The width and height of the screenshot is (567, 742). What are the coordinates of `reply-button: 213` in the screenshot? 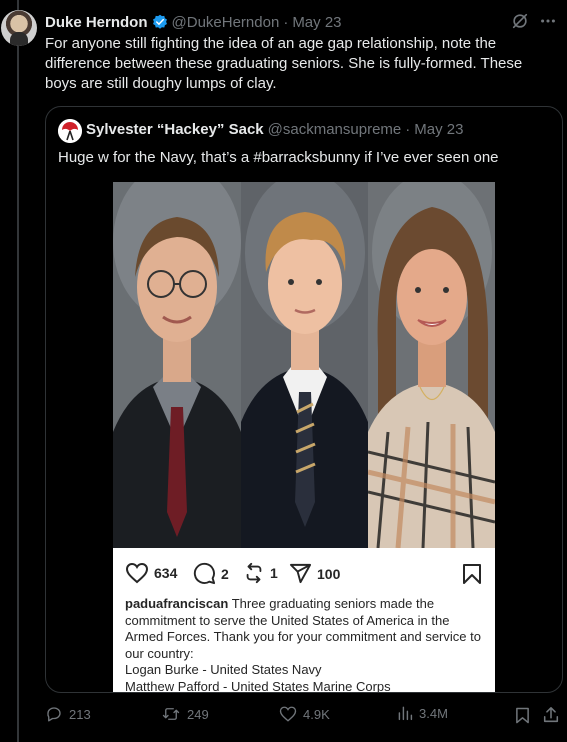 It's located at (68, 714).